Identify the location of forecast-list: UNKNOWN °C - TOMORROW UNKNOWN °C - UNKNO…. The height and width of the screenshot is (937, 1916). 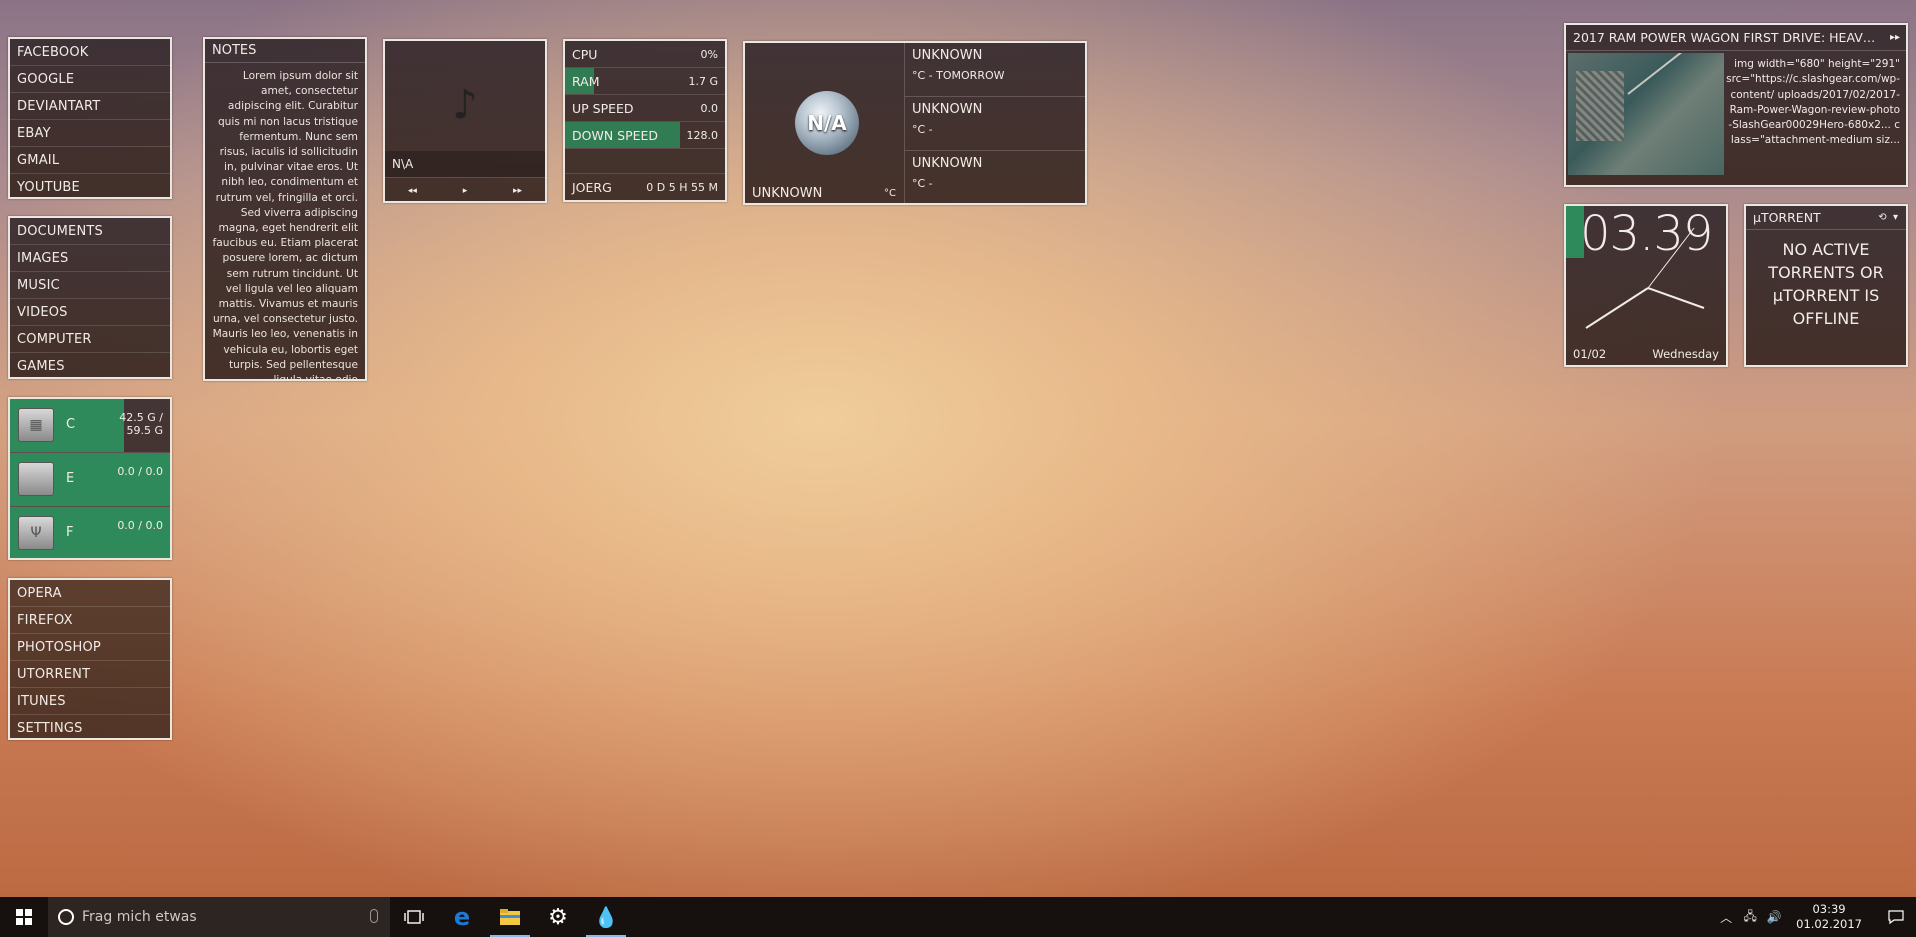
(995, 123).